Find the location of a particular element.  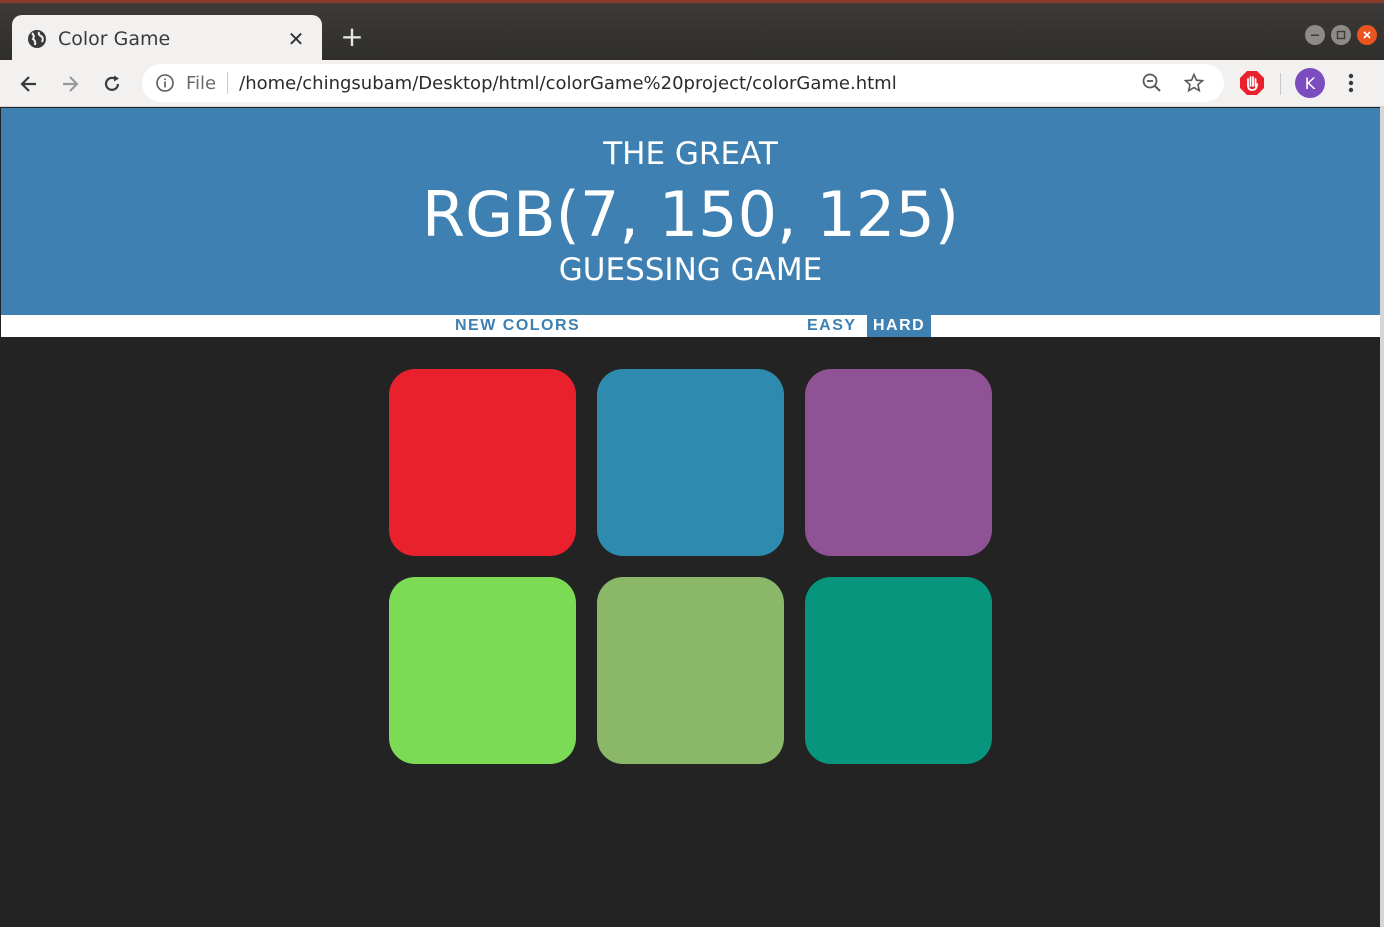

control-stripe: NEW COLORS EASY HARD is located at coordinates (690, 326).